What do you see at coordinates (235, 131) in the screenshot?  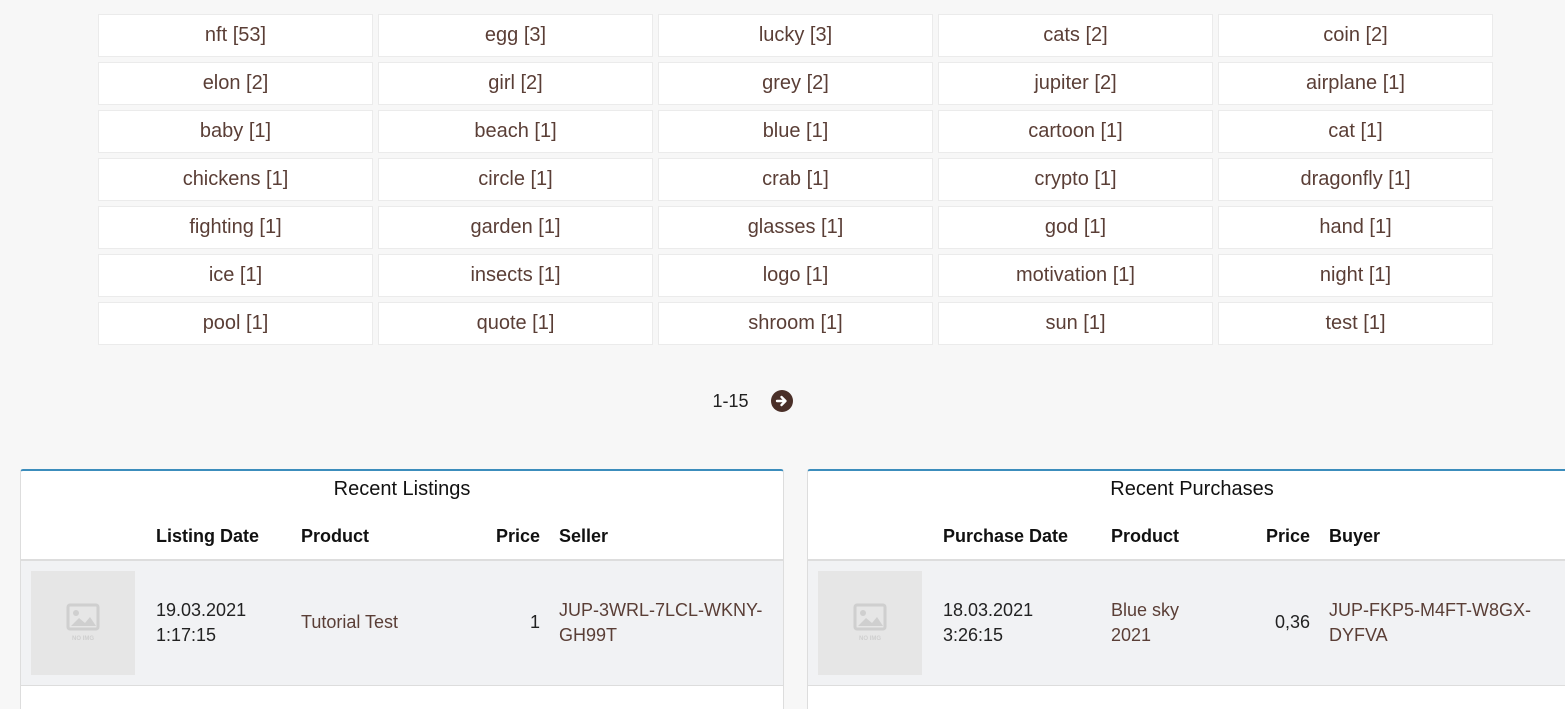 I see `tag-item: baby [1]` at bounding box center [235, 131].